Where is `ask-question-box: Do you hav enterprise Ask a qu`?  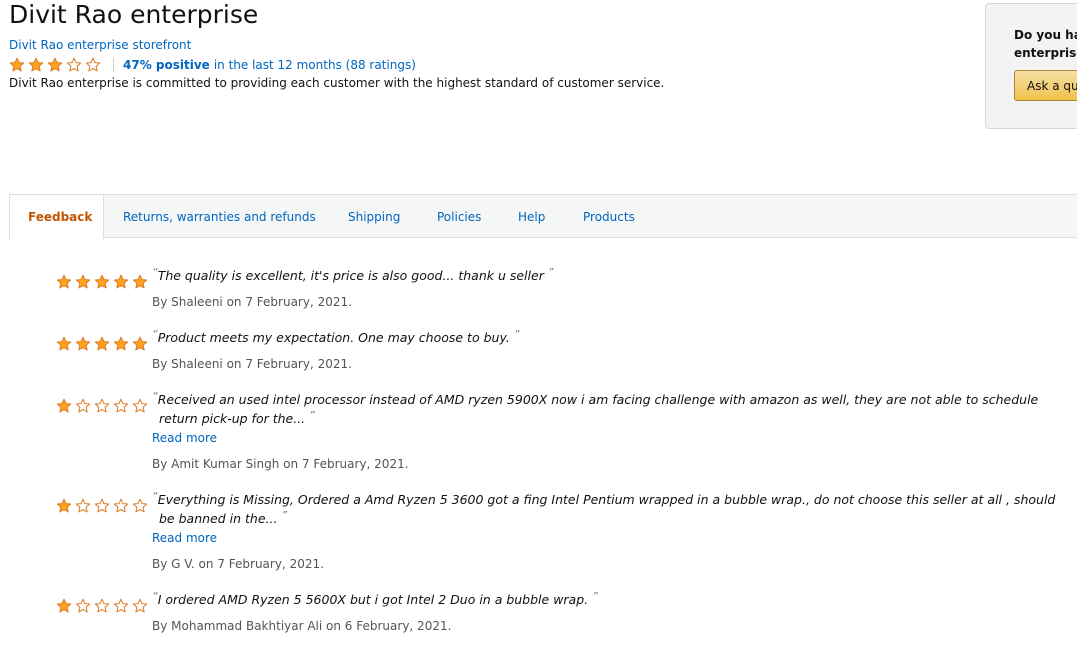
ask-question-box: Do you hav enterprise Ask a qu is located at coordinates (1031, 66).